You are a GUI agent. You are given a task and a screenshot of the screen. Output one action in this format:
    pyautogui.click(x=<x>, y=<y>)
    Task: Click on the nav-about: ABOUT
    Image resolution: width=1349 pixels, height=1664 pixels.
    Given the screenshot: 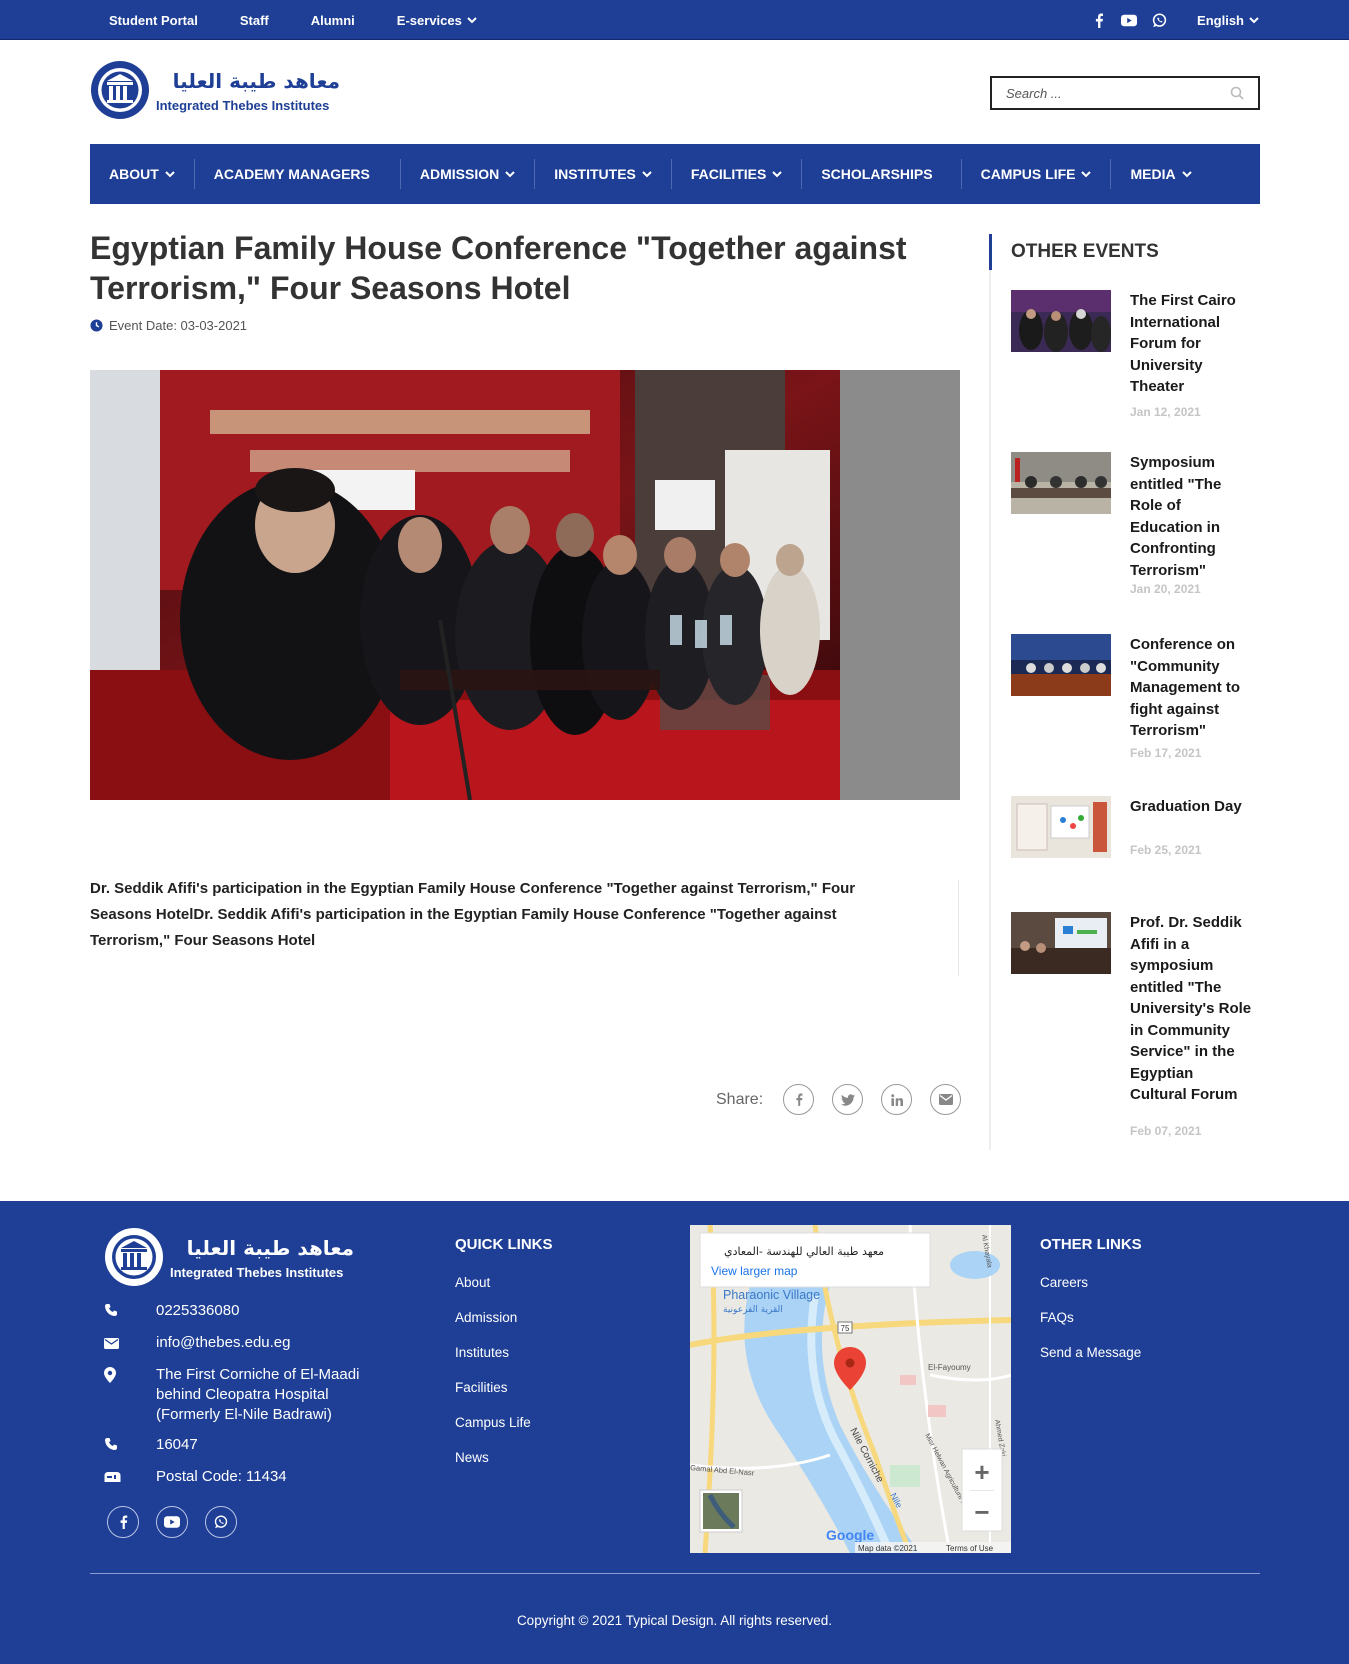 What is the action you would take?
    pyautogui.click(x=142, y=174)
    